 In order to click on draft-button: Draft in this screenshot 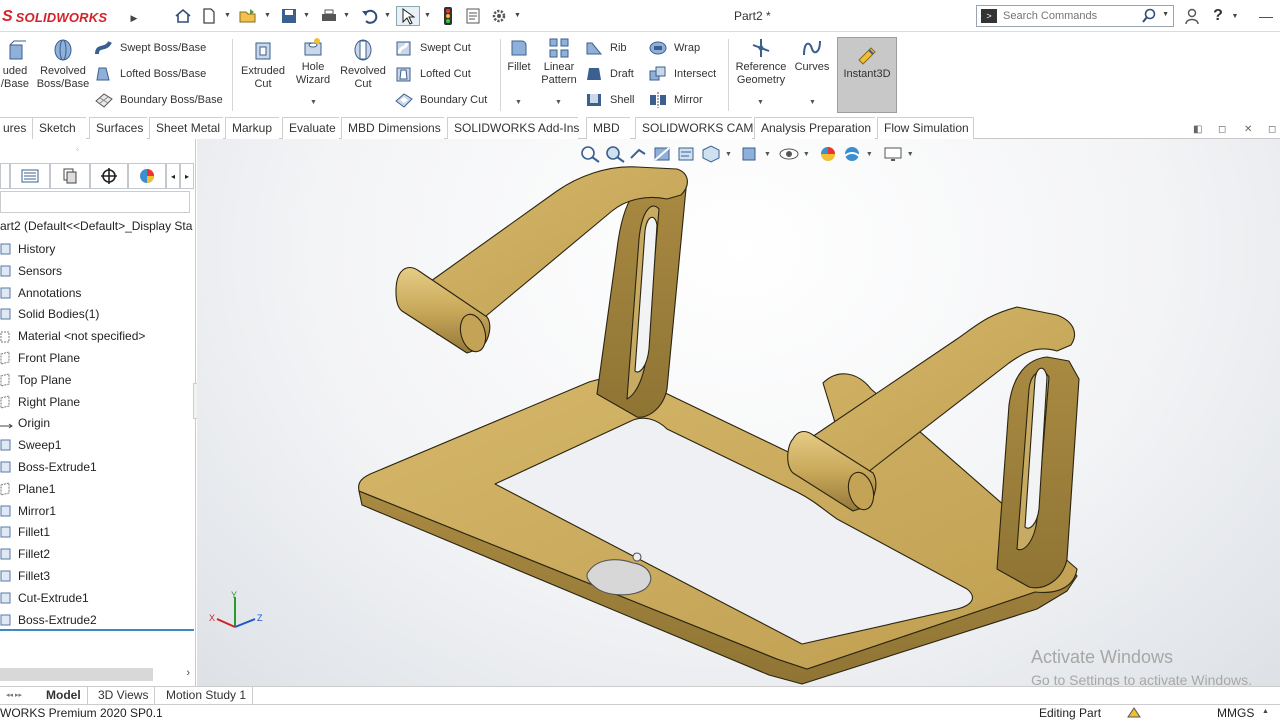, I will do `click(609, 74)`.